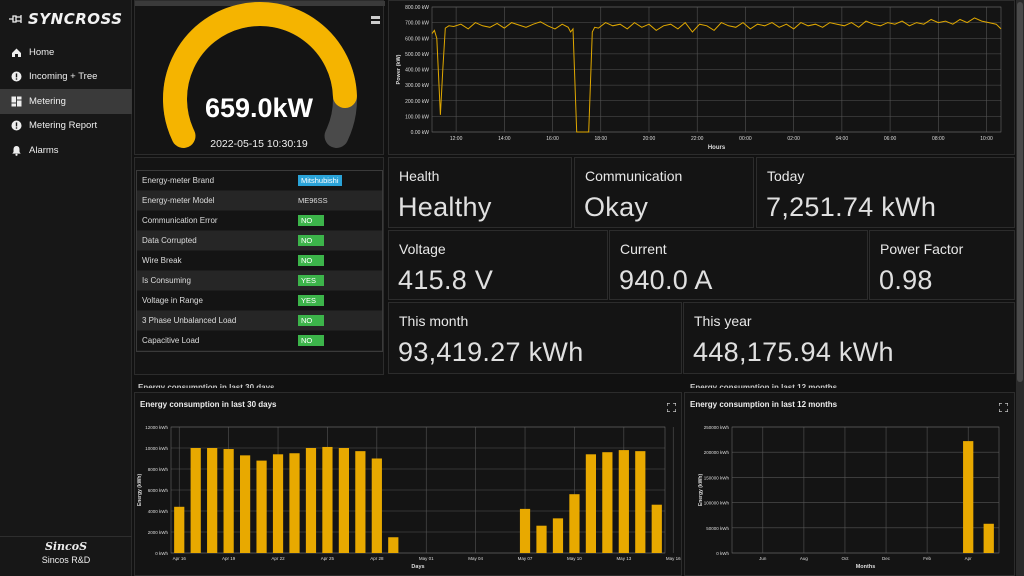 The image size is (1024, 576). I want to click on status-row: Energy-meter Brand Mitshubishi, so click(259, 181).